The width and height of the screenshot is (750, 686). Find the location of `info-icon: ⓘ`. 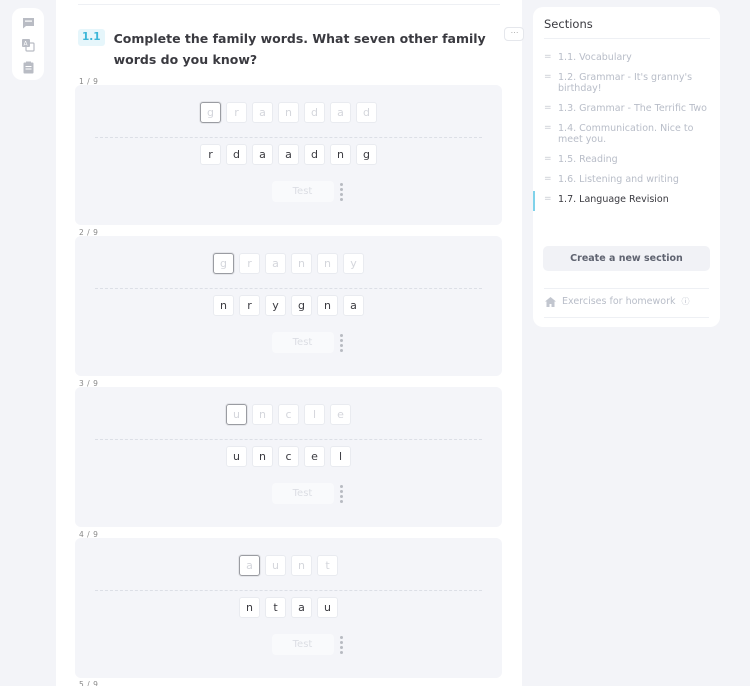

info-icon: ⓘ is located at coordinates (686, 301).